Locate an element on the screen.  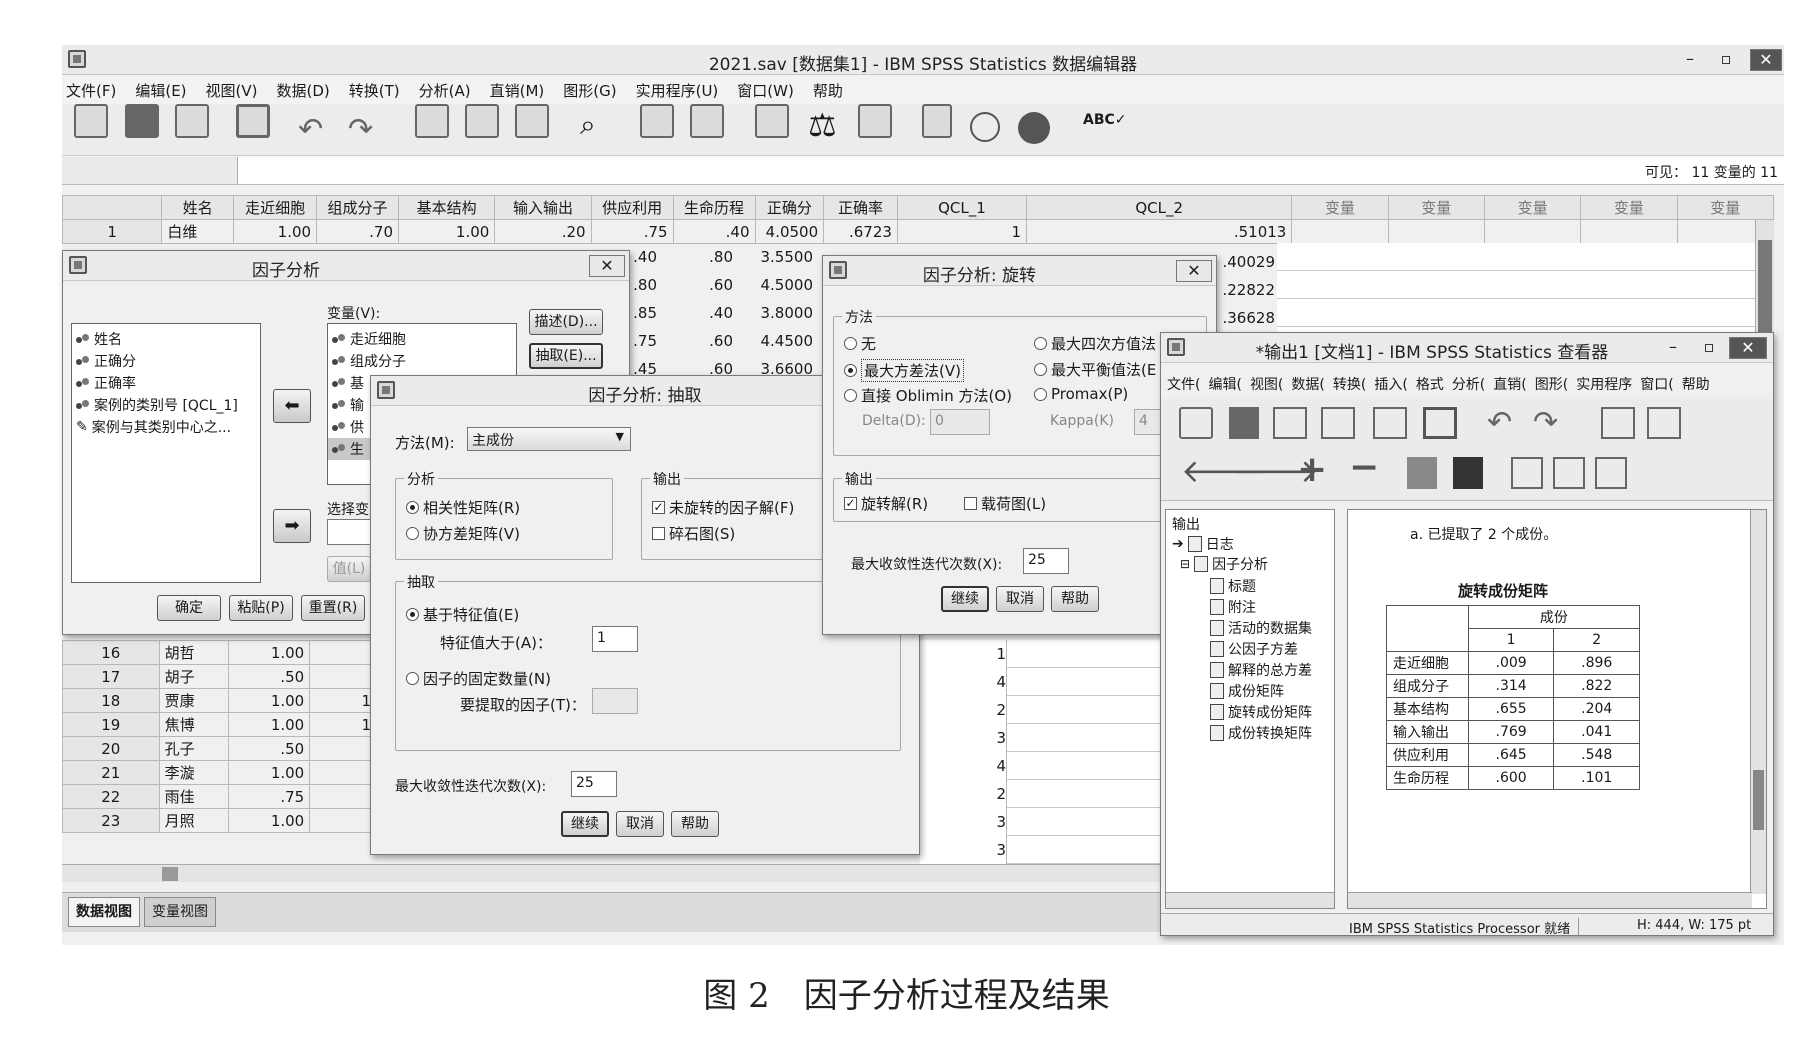
eigenvalue-radio: 基于特征值(E) is located at coordinates (462, 614).